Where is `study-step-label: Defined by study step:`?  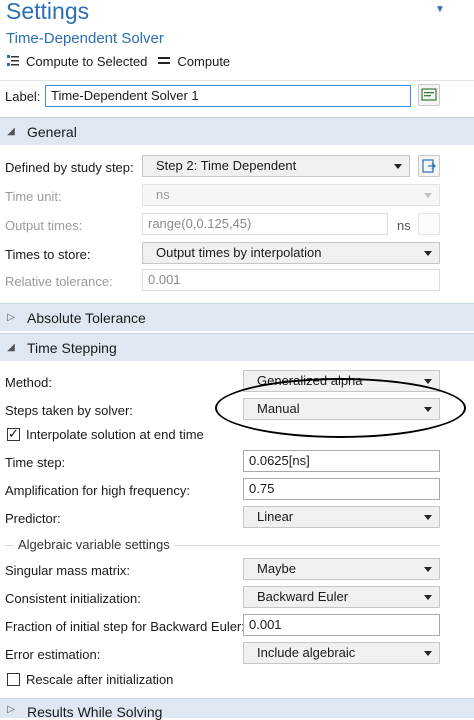 study-step-label: Defined by study step: is located at coordinates (69, 167).